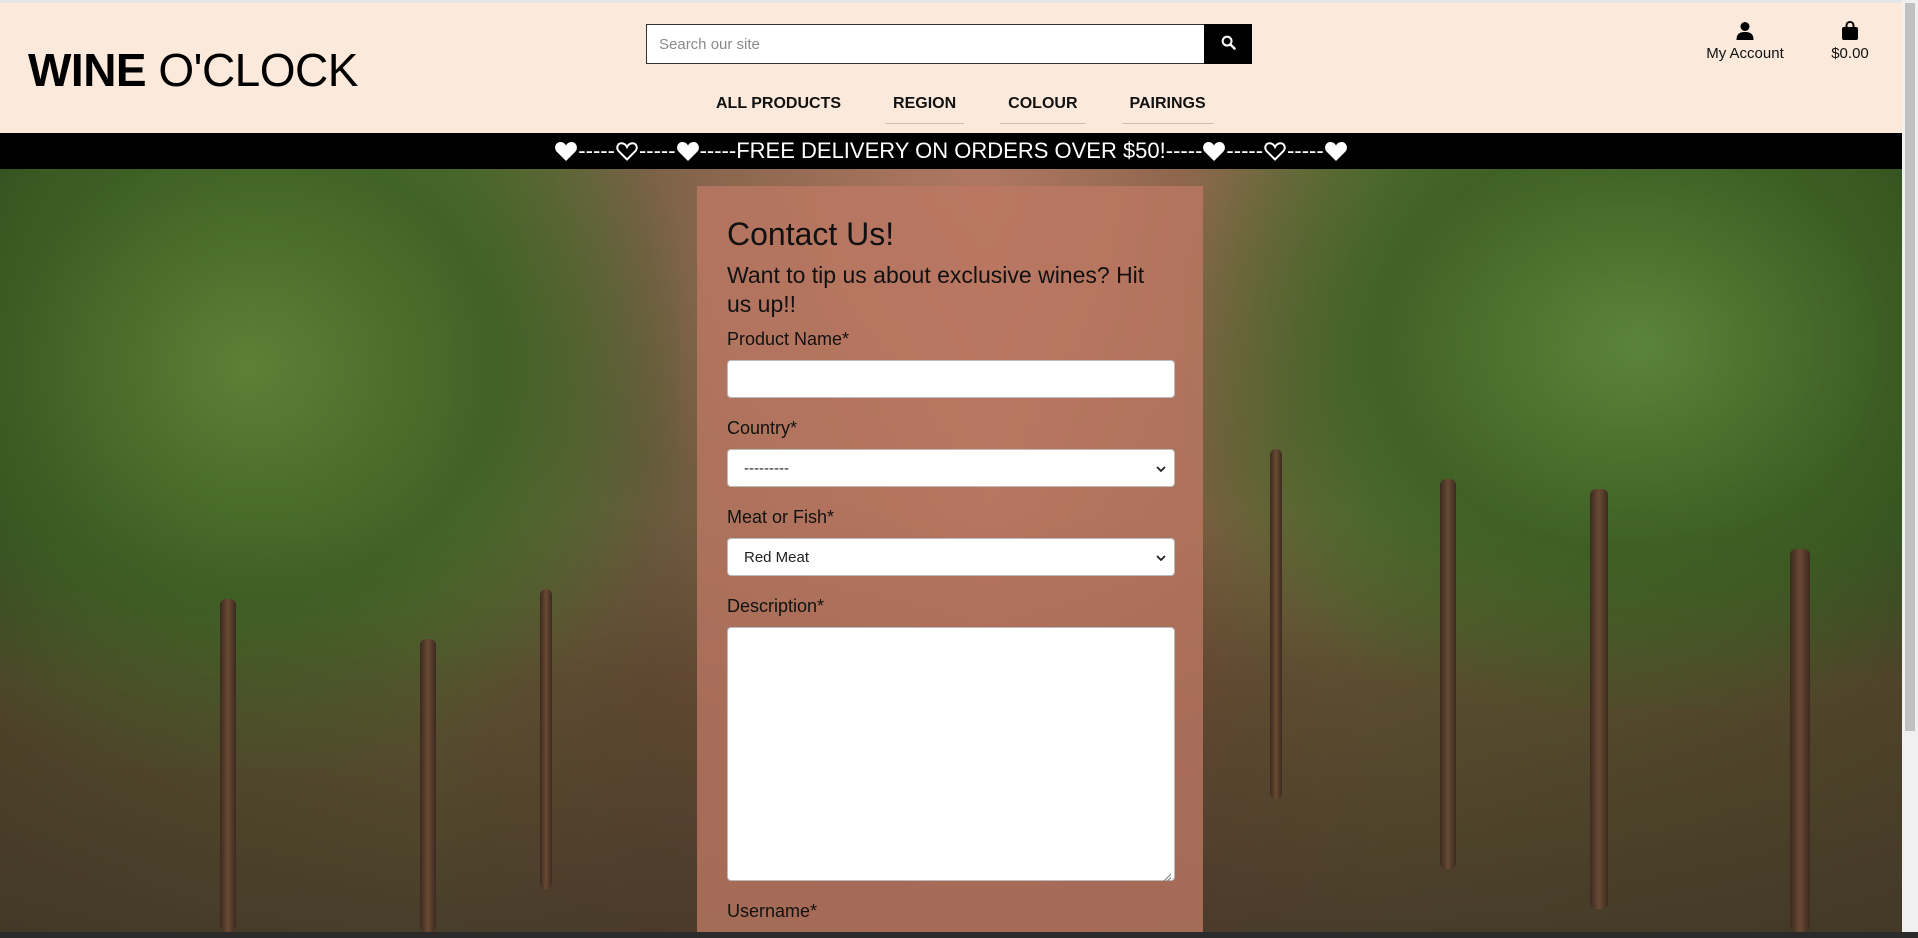  Describe the element at coordinates (950, 911) in the screenshot. I see `username-group: Username*` at that location.